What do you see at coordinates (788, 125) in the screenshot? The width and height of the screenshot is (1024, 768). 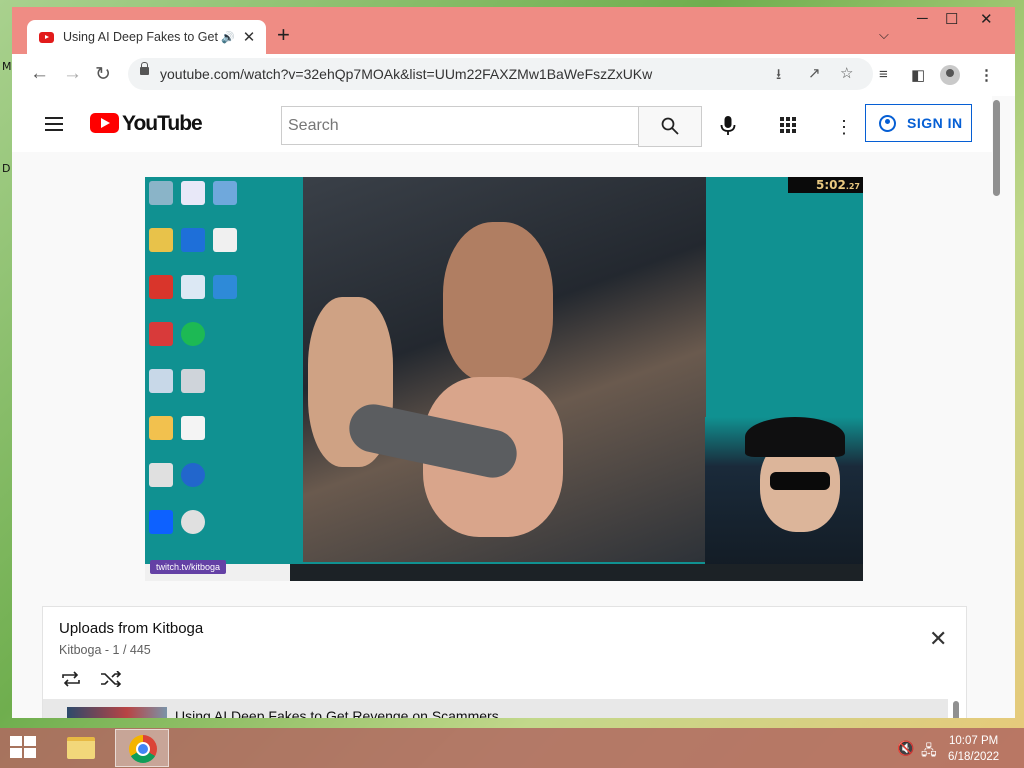 I see `apps-grid-icon` at bounding box center [788, 125].